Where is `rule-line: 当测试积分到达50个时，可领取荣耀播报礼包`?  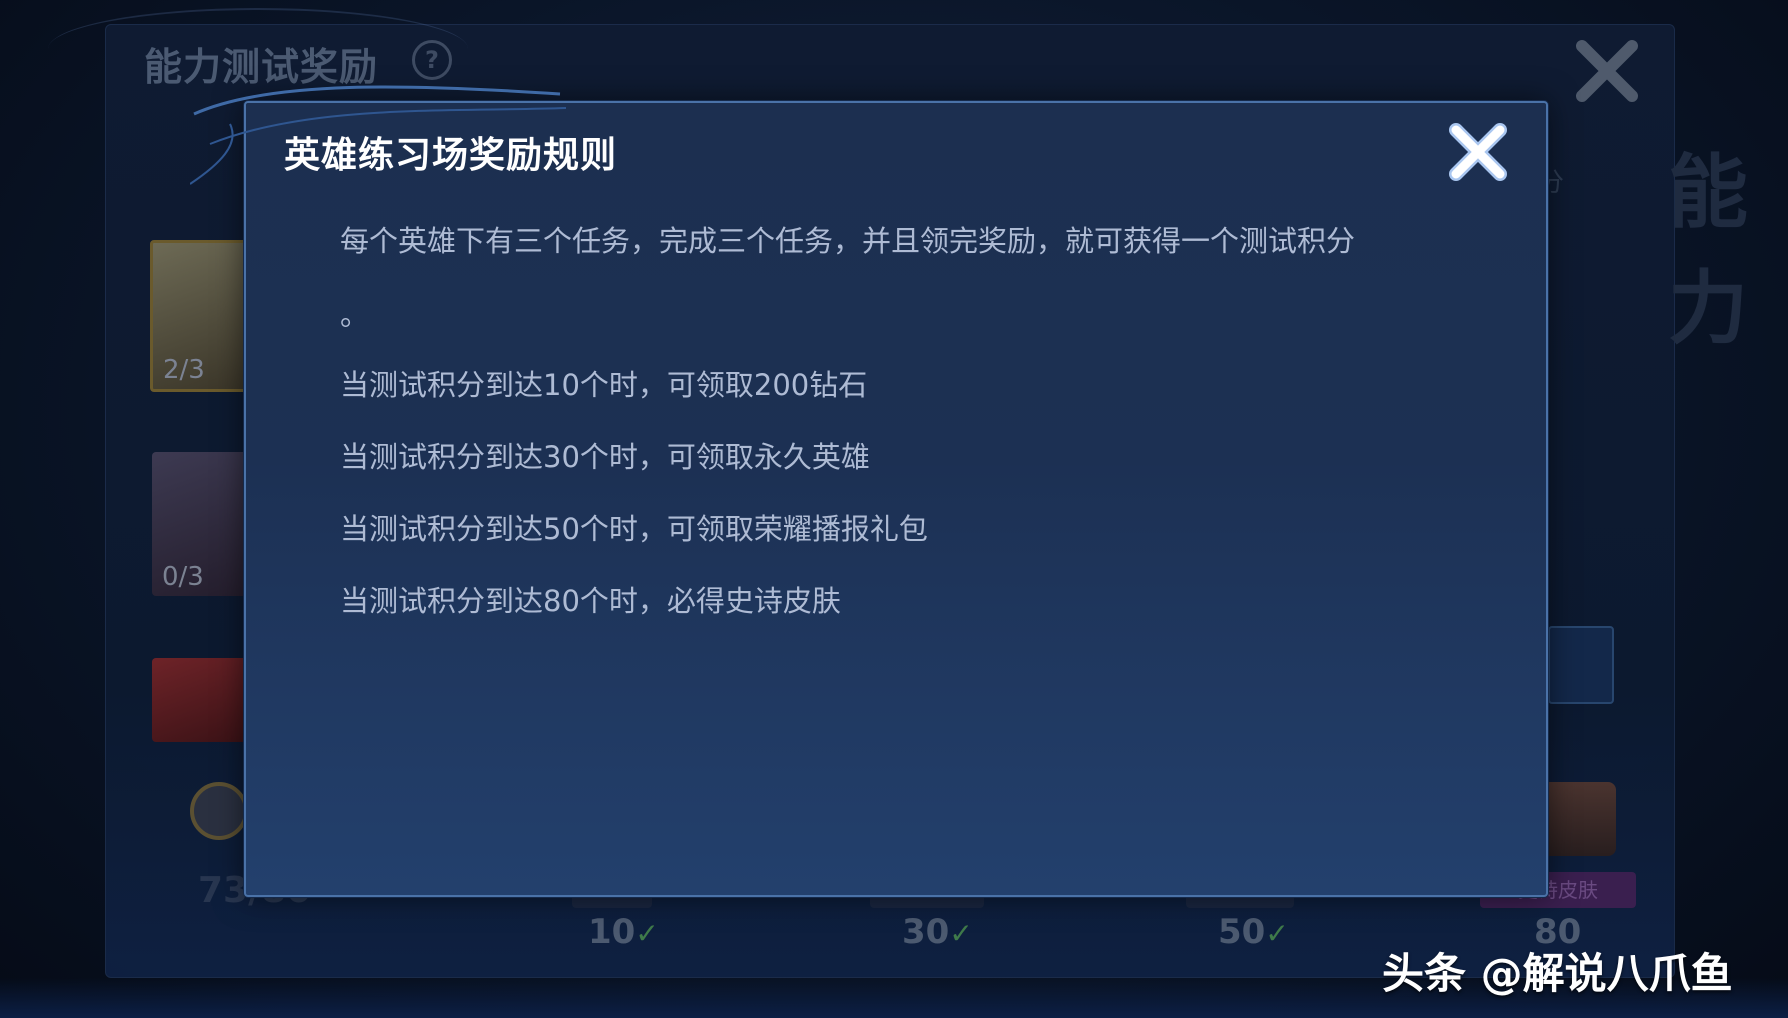
rule-line: 当测试积分到达50个时，可领取荣耀播报礼包 is located at coordinates (634, 529).